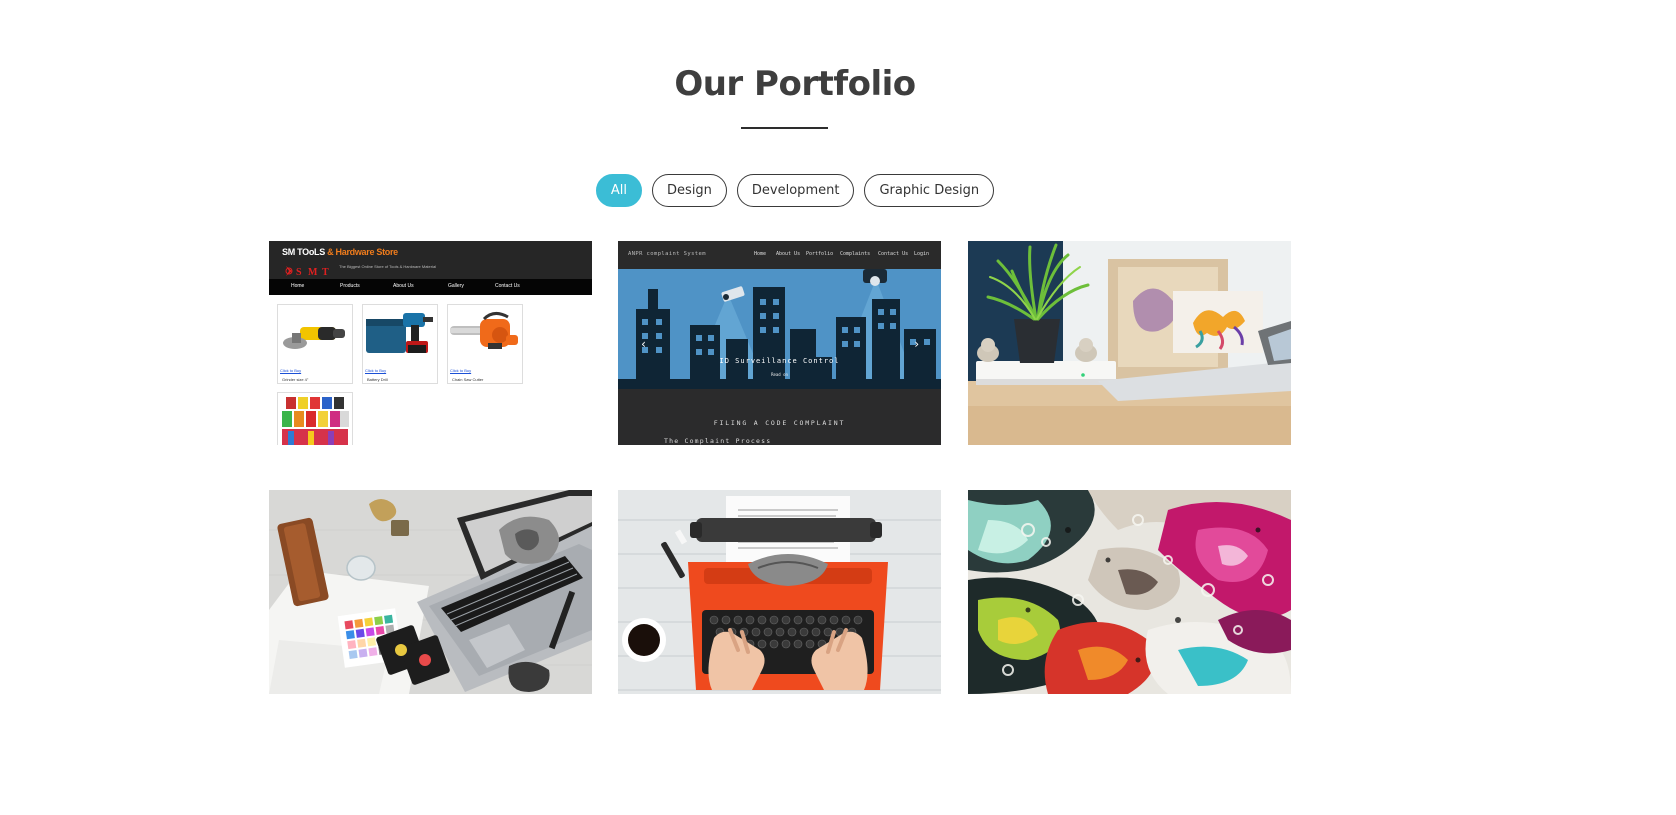 This screenshot has width=1676, height=815. I want to click on product-name: Grinder size 4", so click(295, 379).